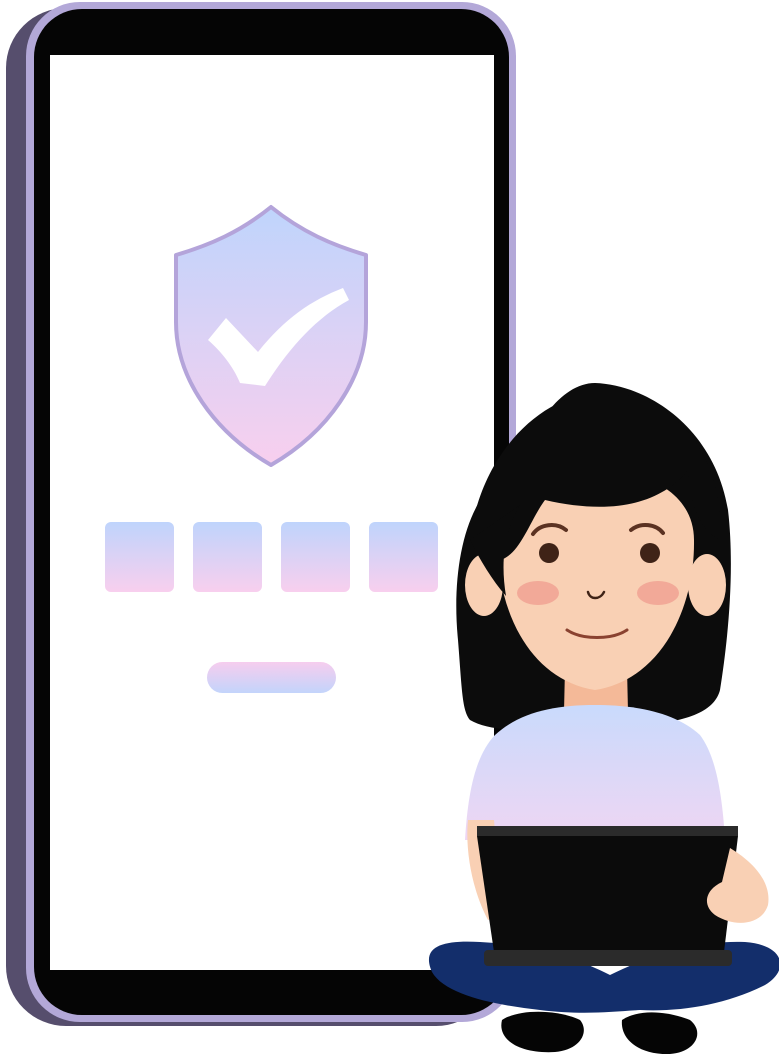 The height and width of the screenshot is (1063, 779). What do you see at coordinates (538, 593) in the screenshot?
I see `left-cheek` at bounding box center [538, 593].